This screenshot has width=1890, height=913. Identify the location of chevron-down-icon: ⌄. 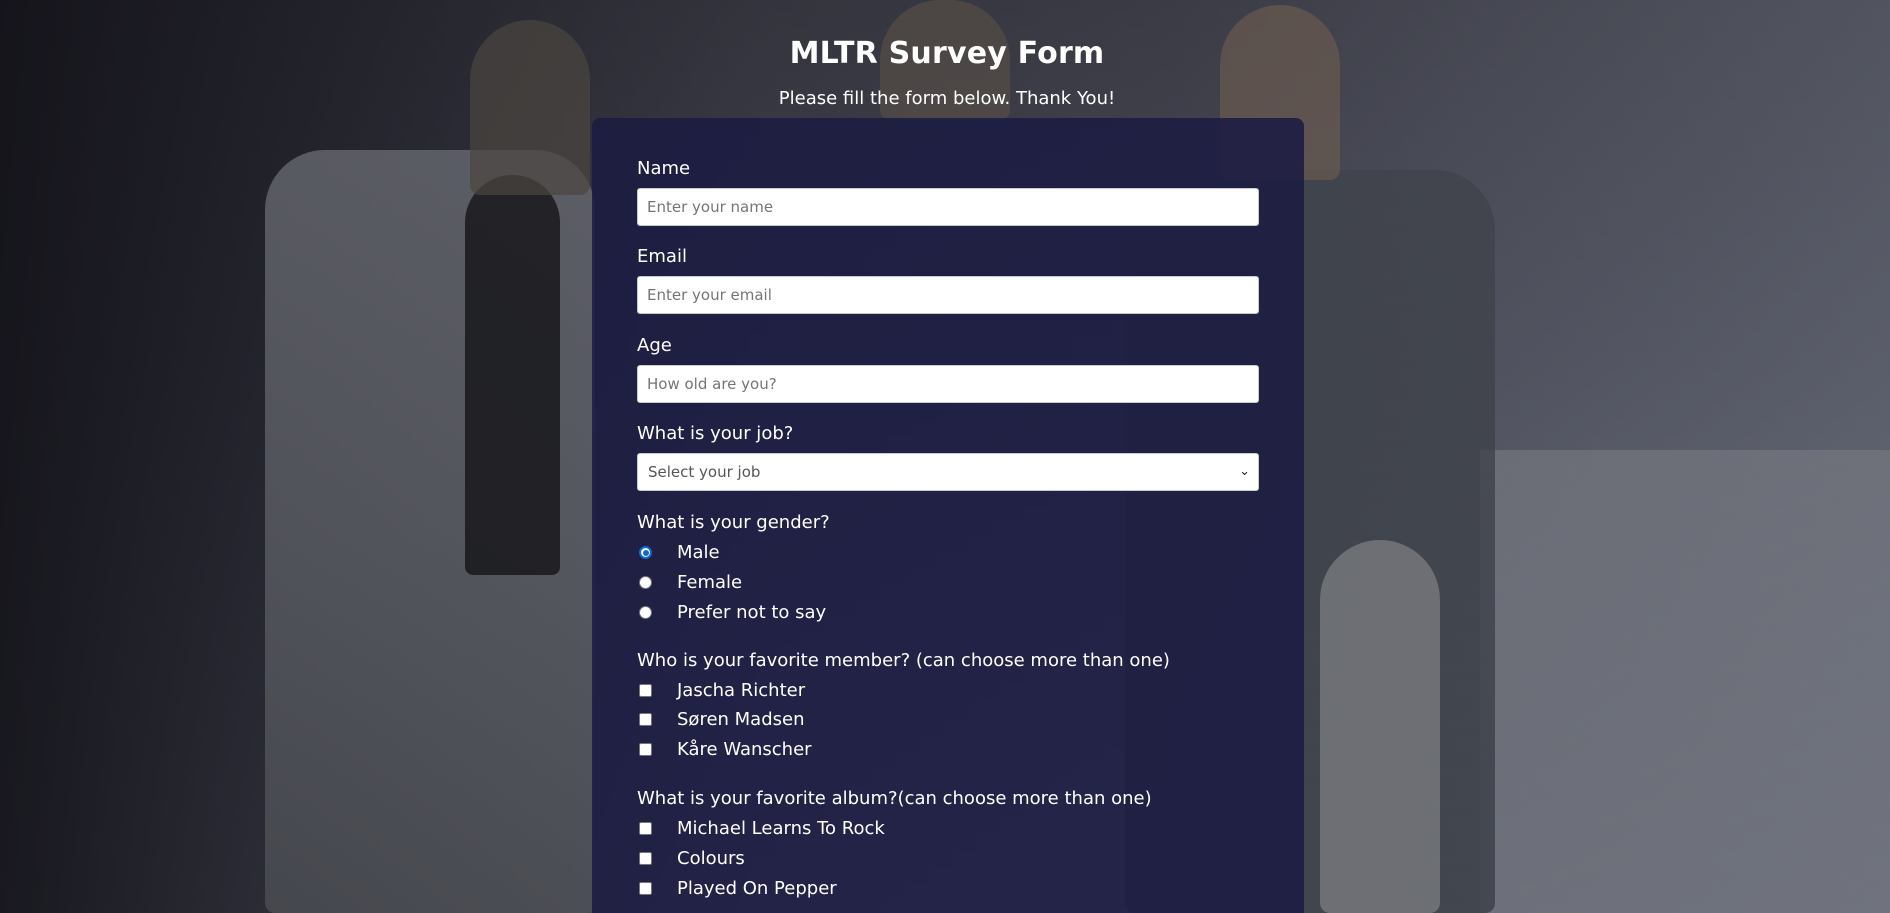
(1244, 471).